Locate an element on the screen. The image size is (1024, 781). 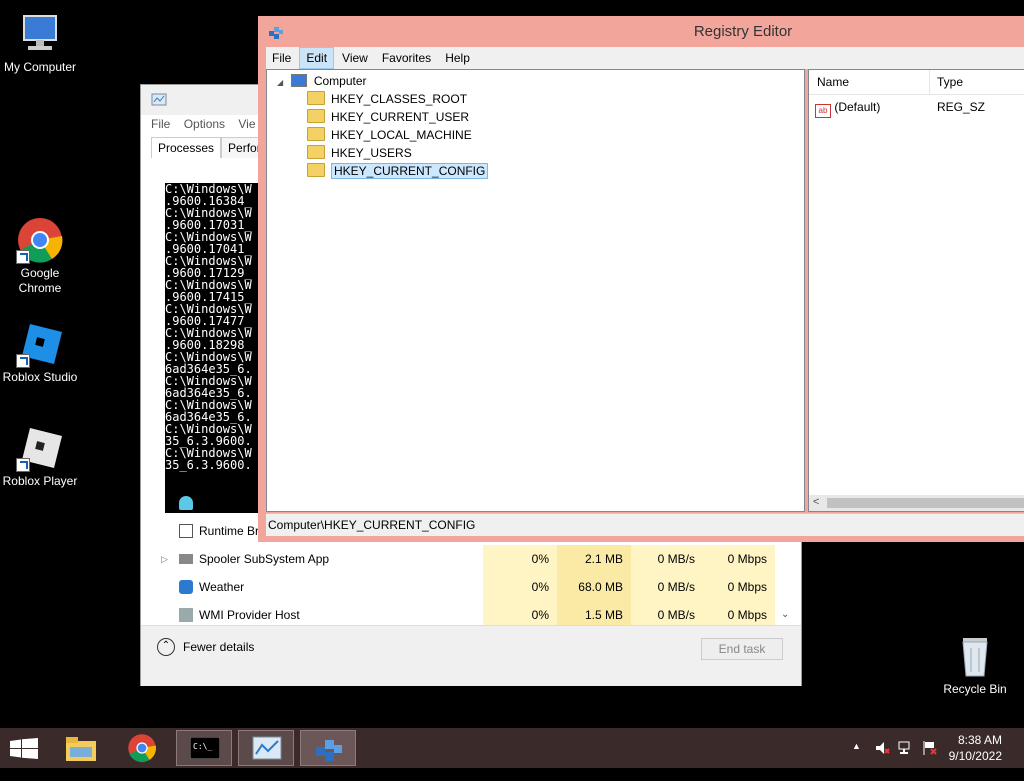
process-name: Open-Shell is located at coordinates (229, 503).